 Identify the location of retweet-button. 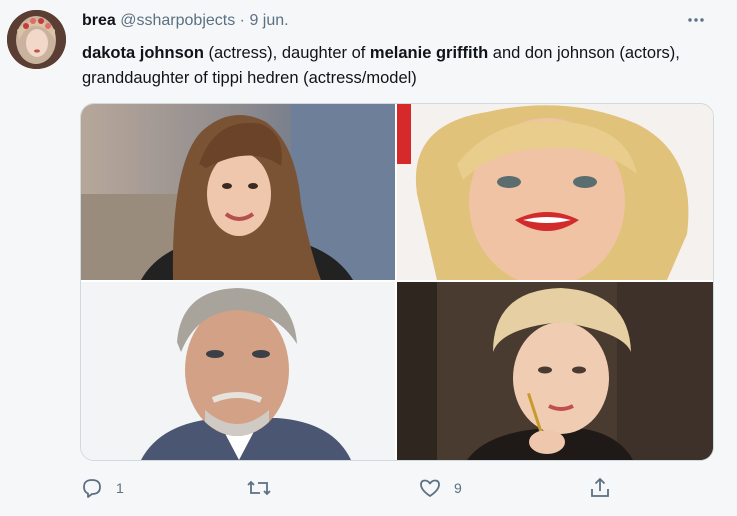
(265, 488).